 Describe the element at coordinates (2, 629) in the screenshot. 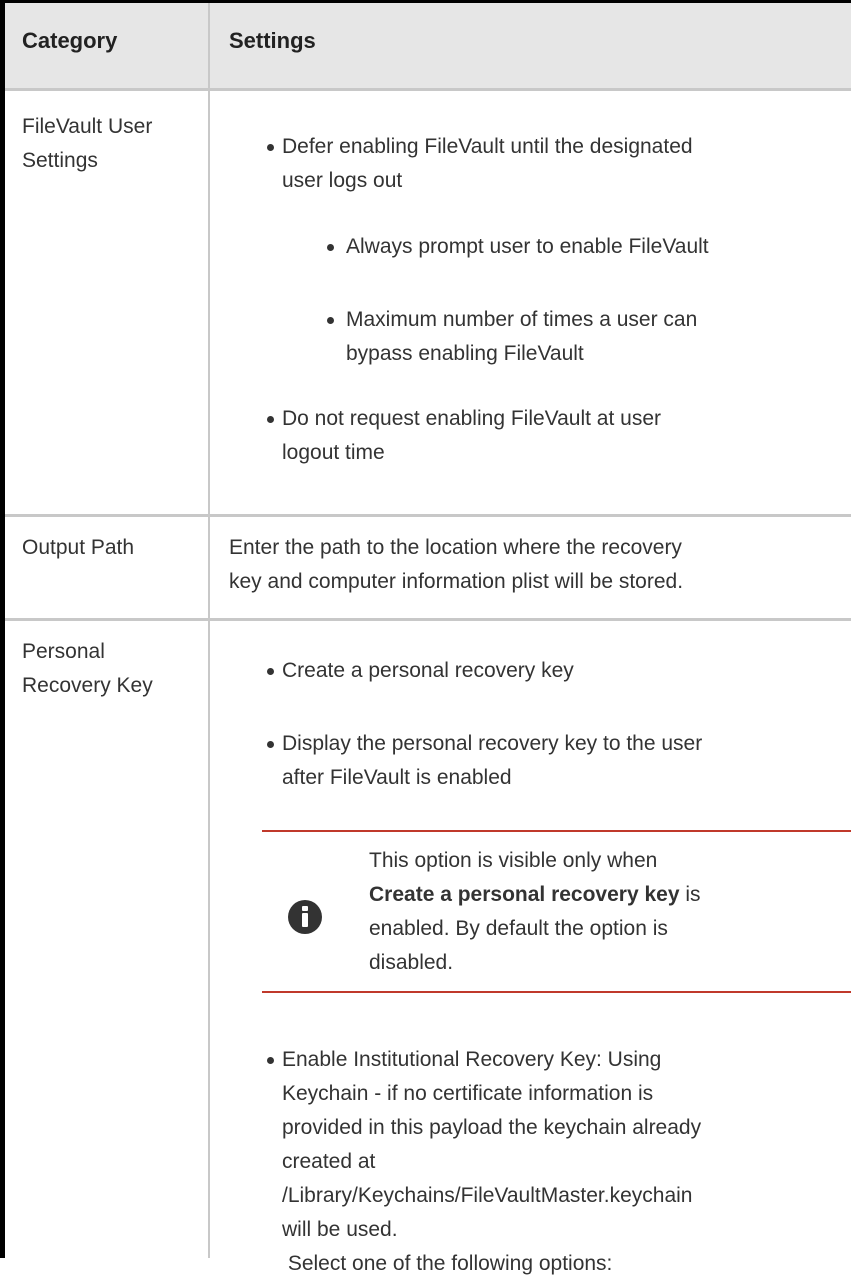

I see `table-left-border` at that location.